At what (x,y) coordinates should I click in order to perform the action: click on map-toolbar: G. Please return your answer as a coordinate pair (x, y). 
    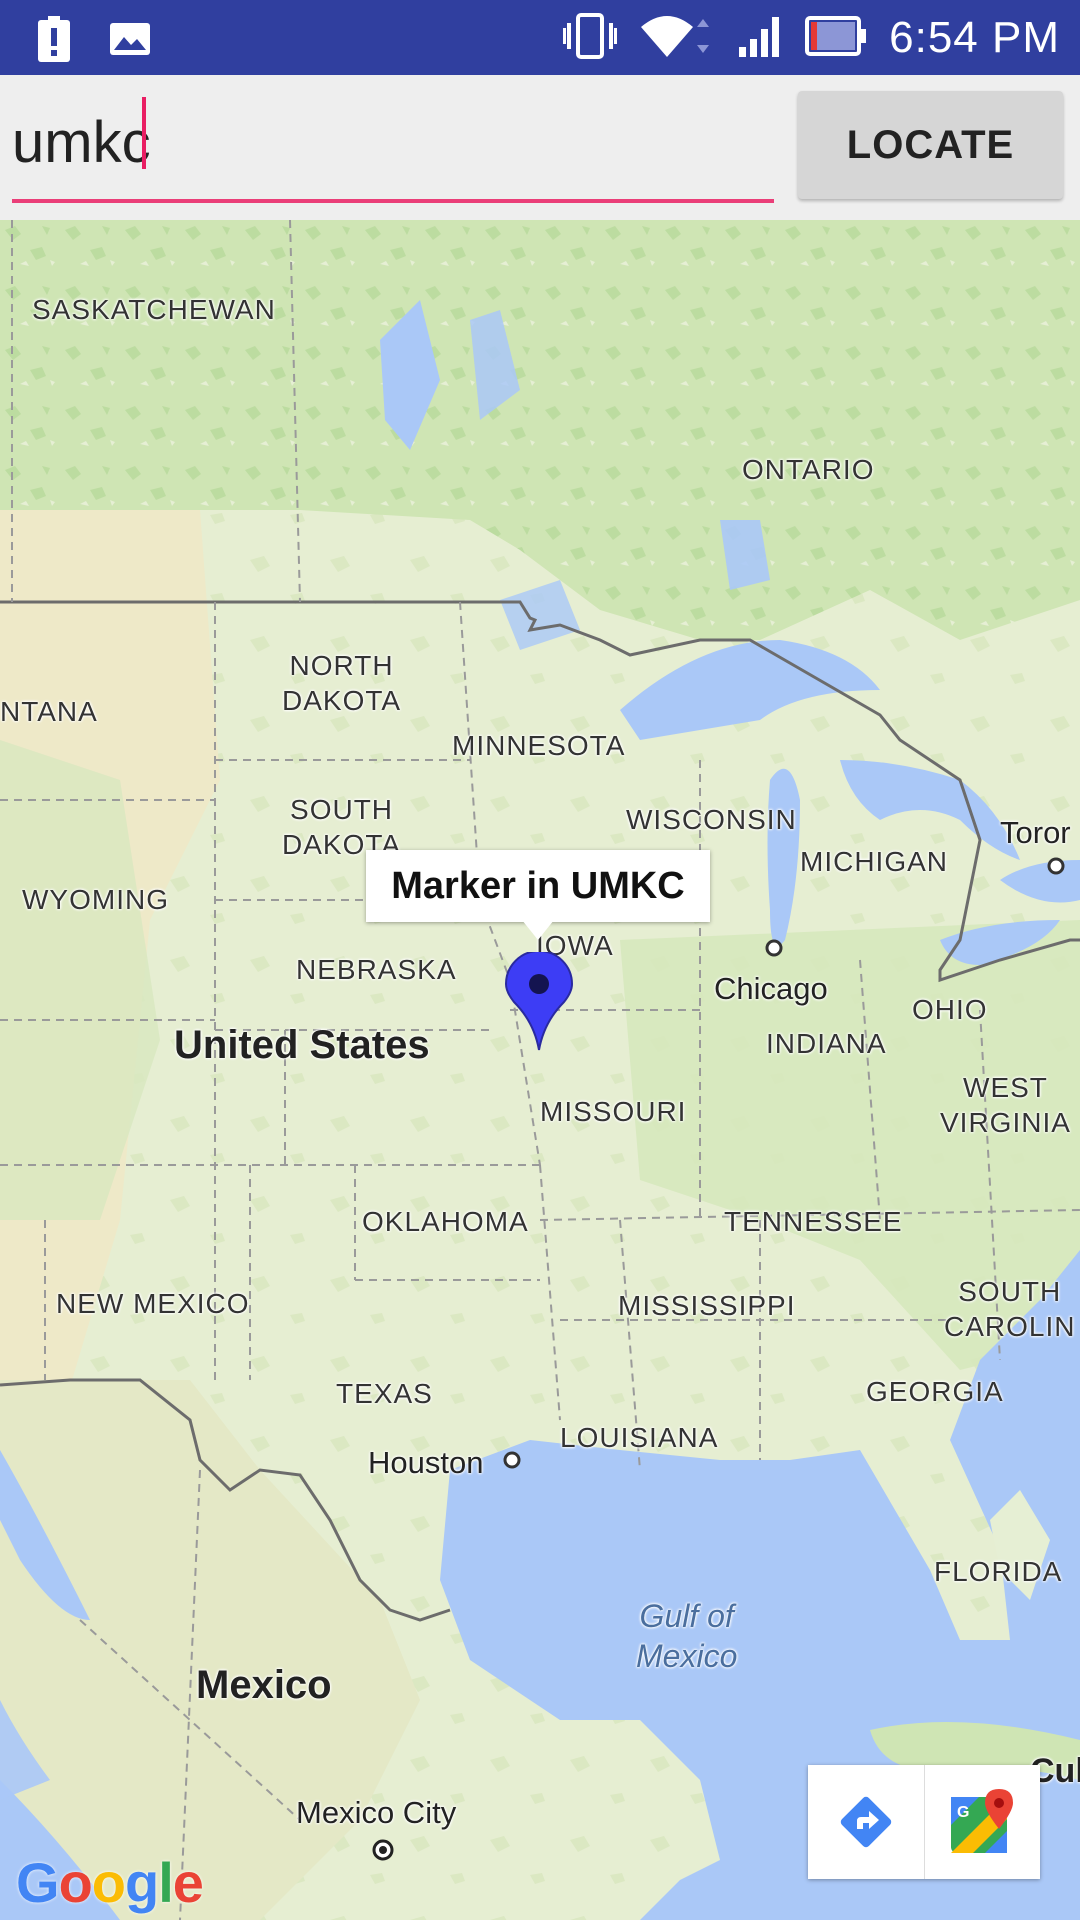
    Looking at the image, I should click on (924, 1822).